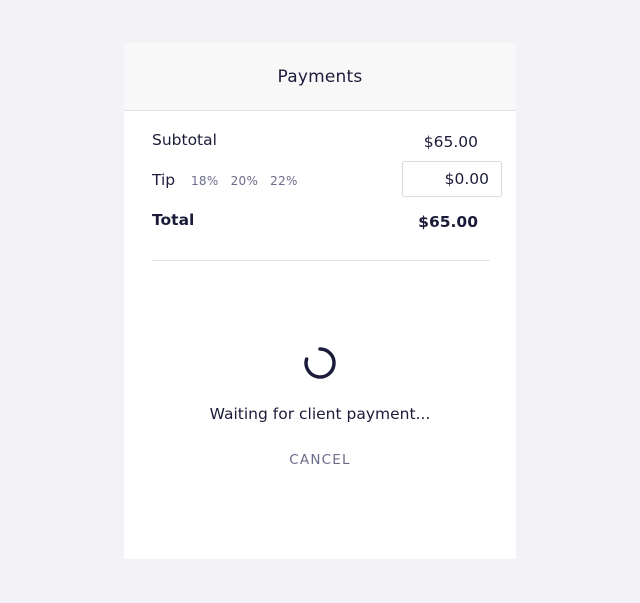 Image resolution: width=640 pixels, height=603 pixels. What do you see at coordinates (284, 181) in the screenshot?
I see `tip-option-22: 22%` at bounding box center [284, 181].